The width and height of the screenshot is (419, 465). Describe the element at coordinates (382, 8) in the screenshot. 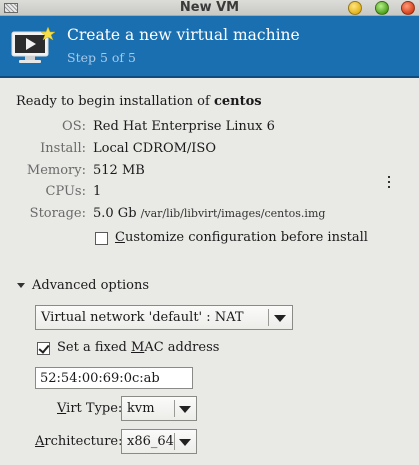

I see `maximize-button` at that location.